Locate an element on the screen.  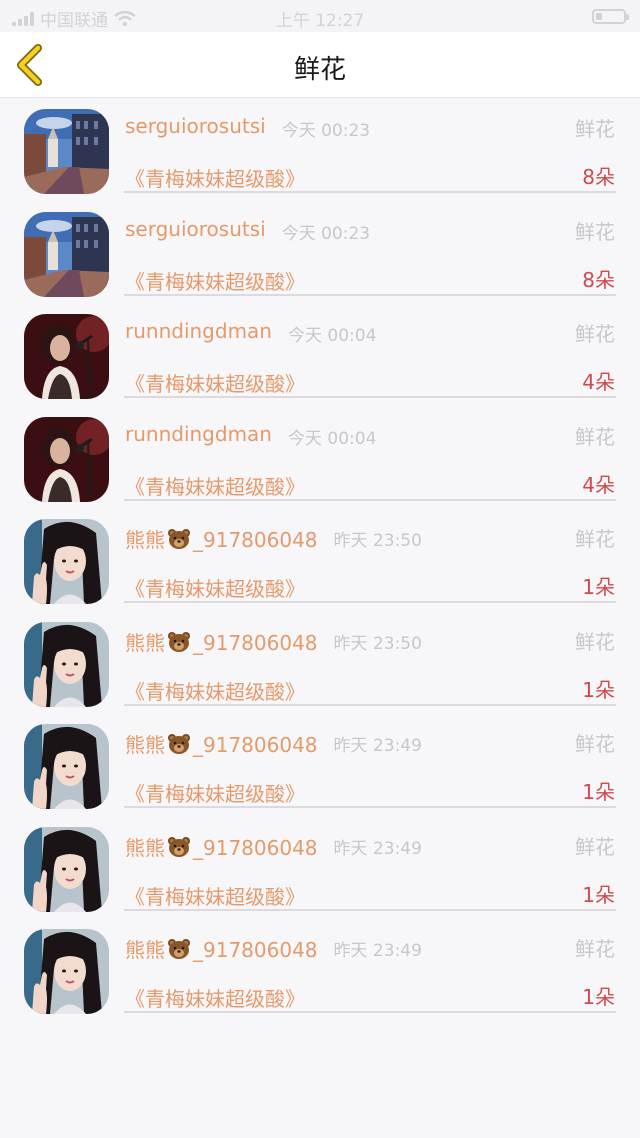
battery-icon is located at coordinates (610, 16).